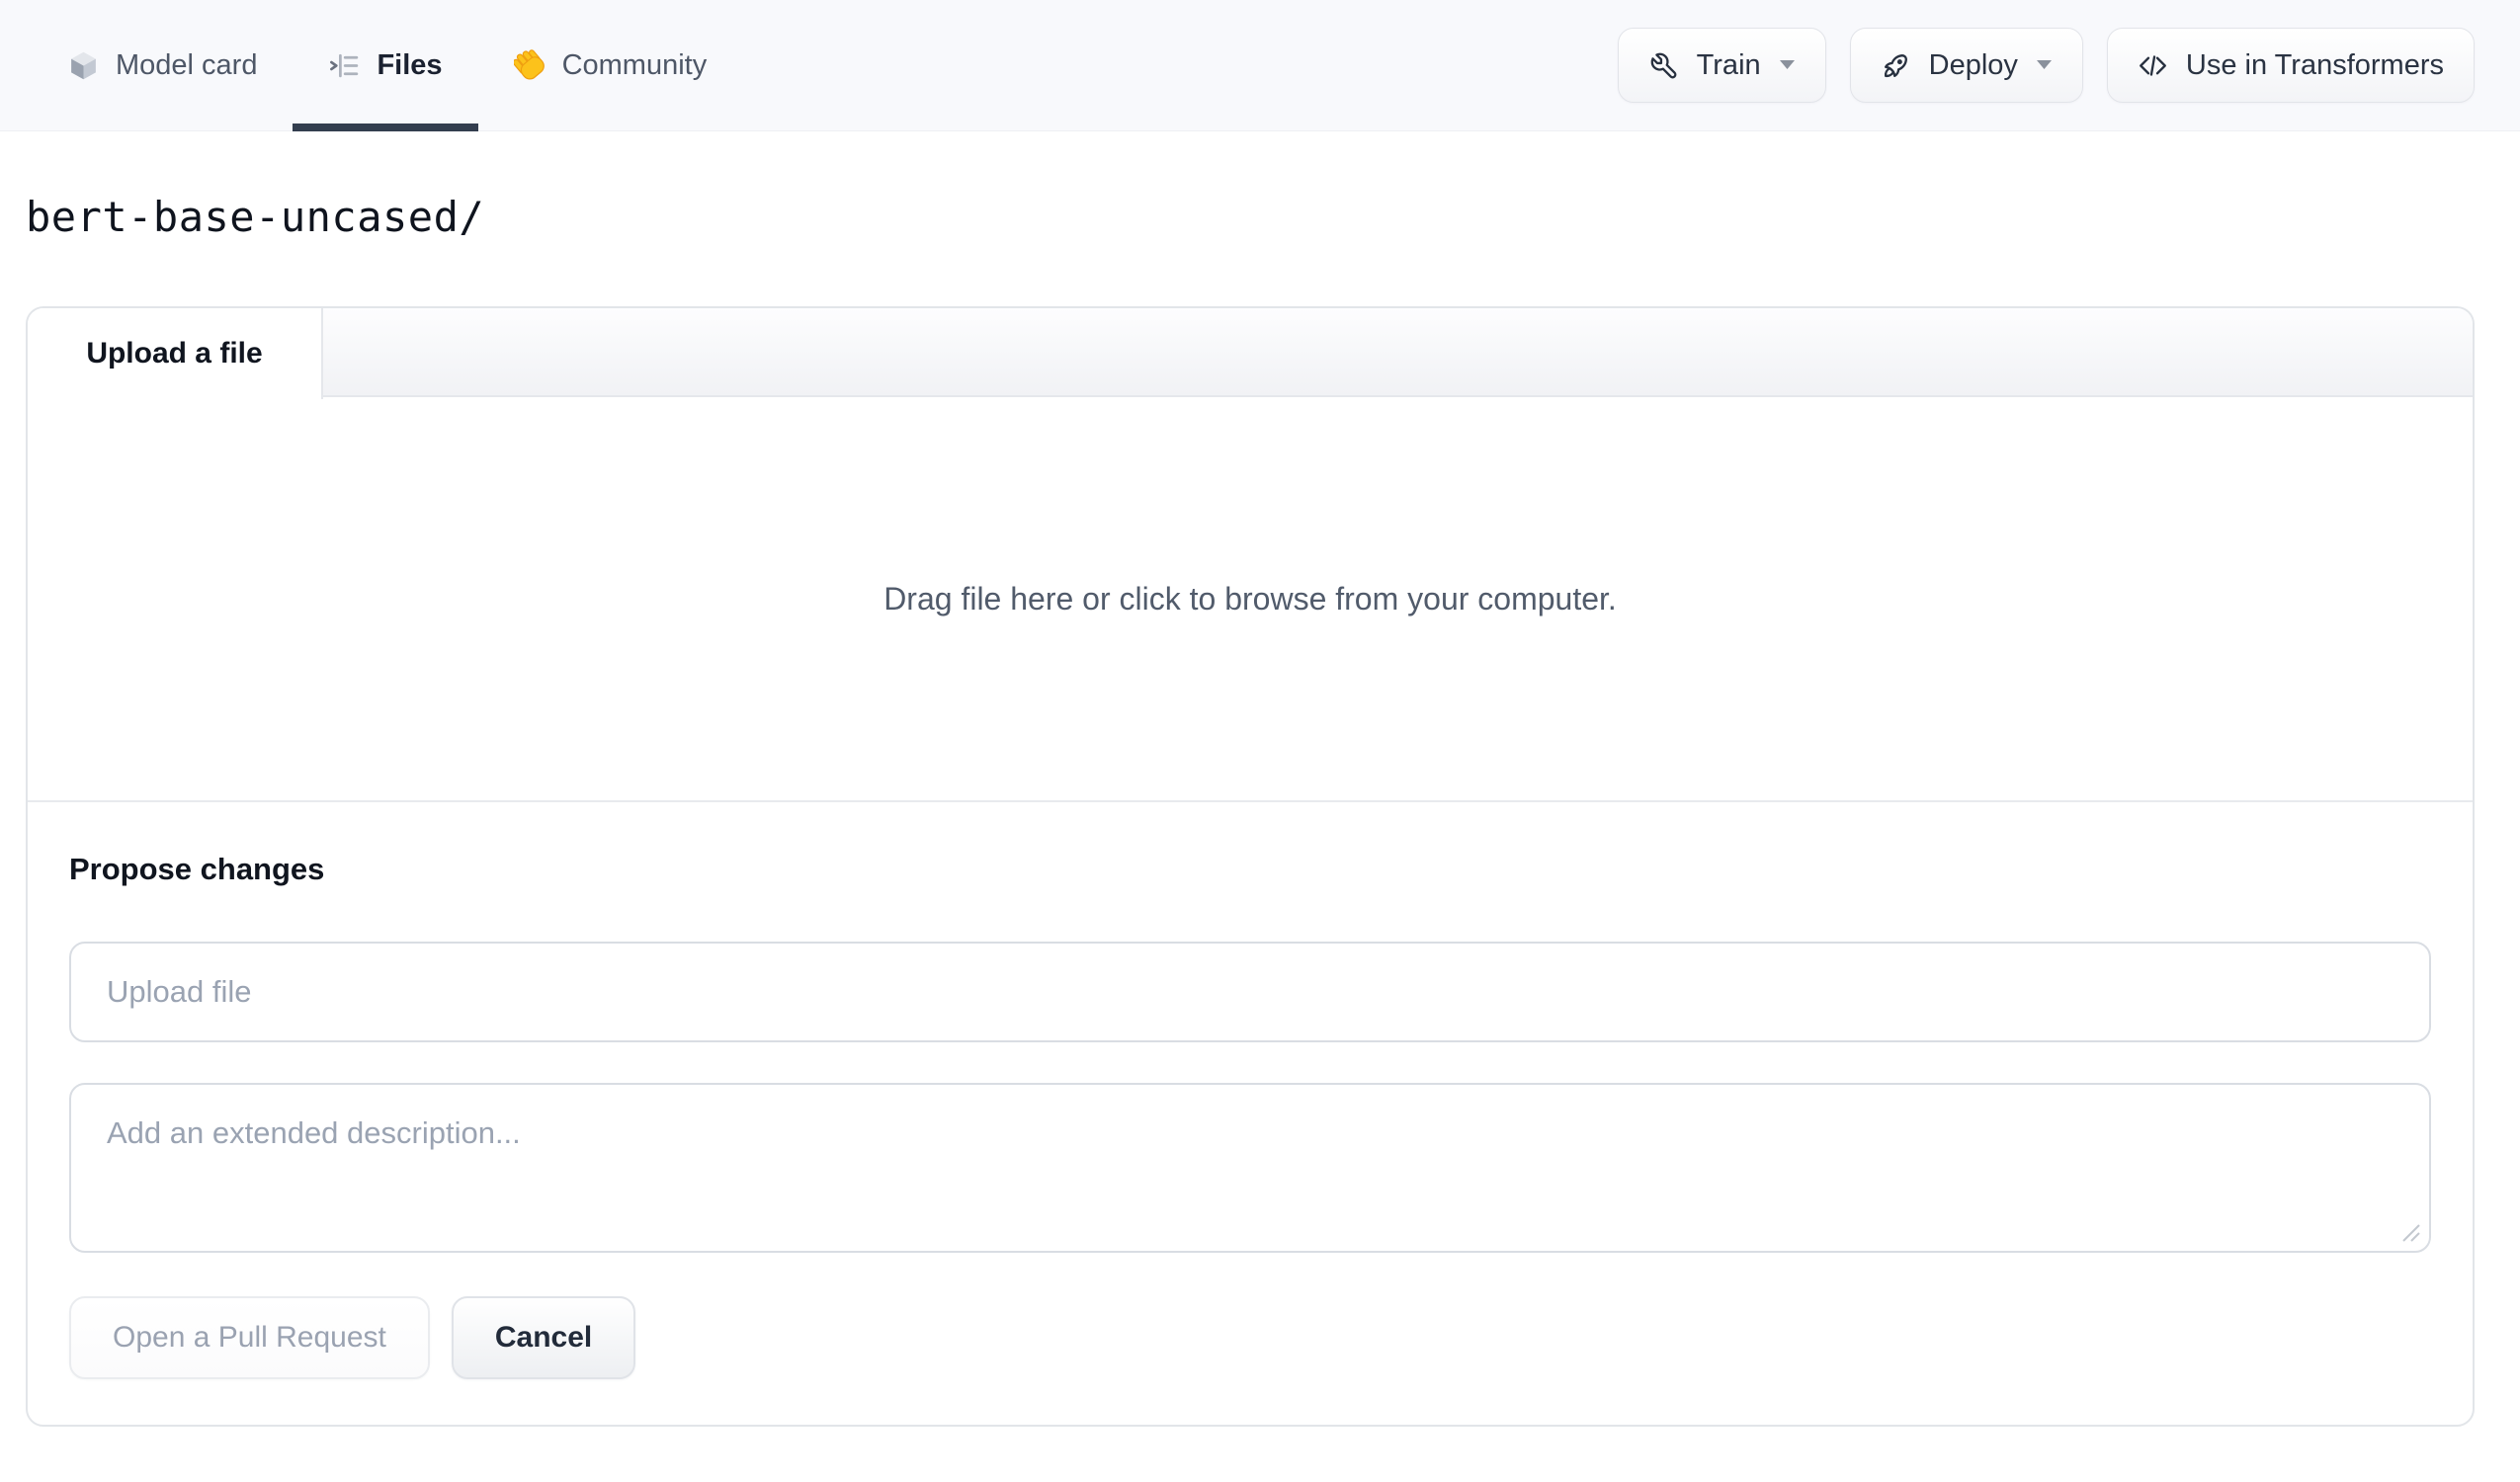 The width and height of the screenshot is (2520, 1482). What do you see at coordinates (83, 65) in the screenshot?
I see `cube-icon` at bounding box center [83, 65].